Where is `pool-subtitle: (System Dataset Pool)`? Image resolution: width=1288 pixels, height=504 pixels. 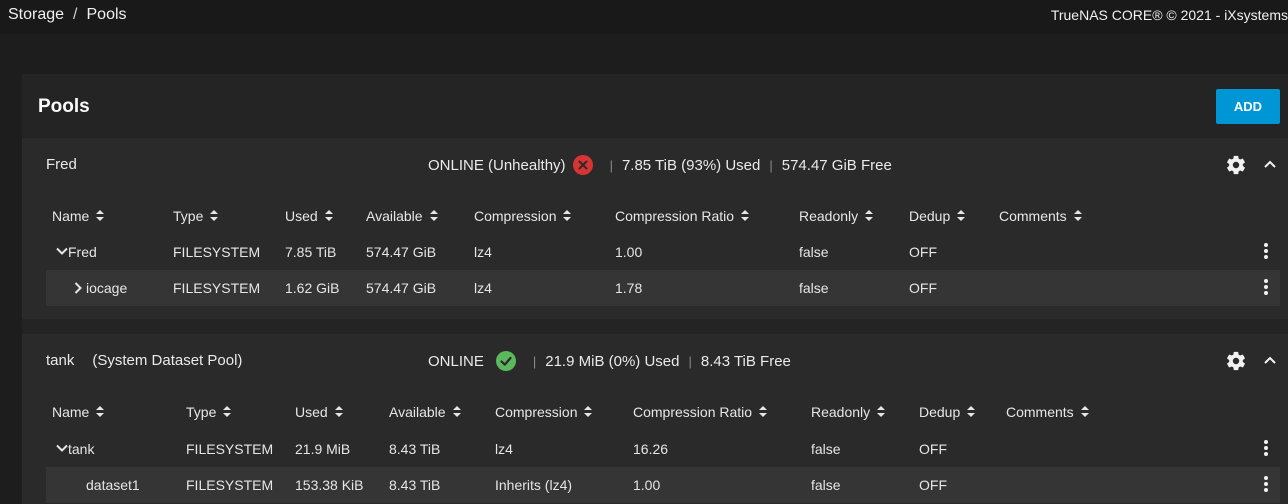 pool-subtitle: (System Dataset Pool) is located at coordinates (167, 360).